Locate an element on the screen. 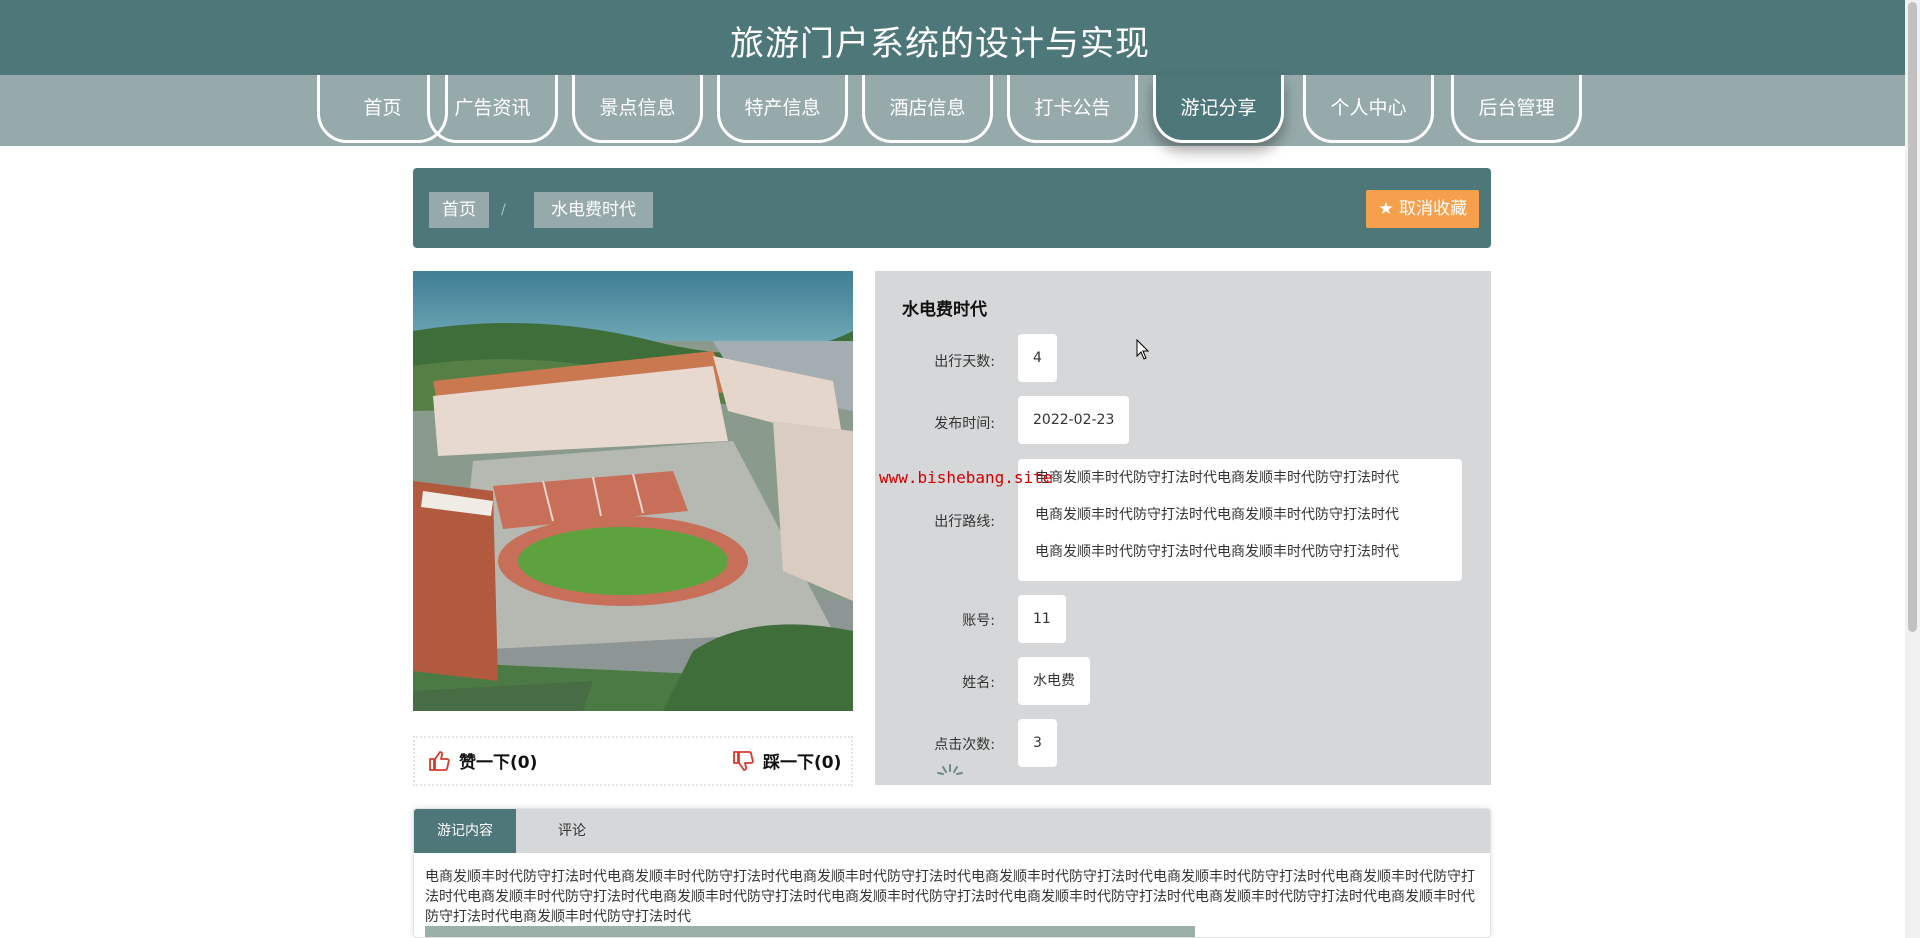 This screenshot has height=938, width=1920. breadcrumb: 首页 / 水电费时代 ★ 取消收藏 is located at coordinates (952, 208).